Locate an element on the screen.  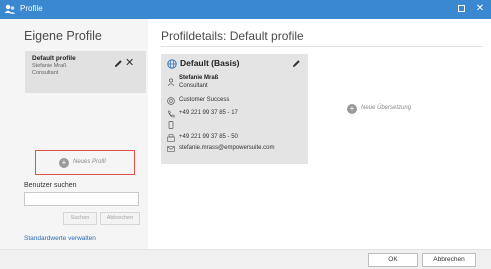
card-title: Default (Basis) is located at coordinates (210, 63).